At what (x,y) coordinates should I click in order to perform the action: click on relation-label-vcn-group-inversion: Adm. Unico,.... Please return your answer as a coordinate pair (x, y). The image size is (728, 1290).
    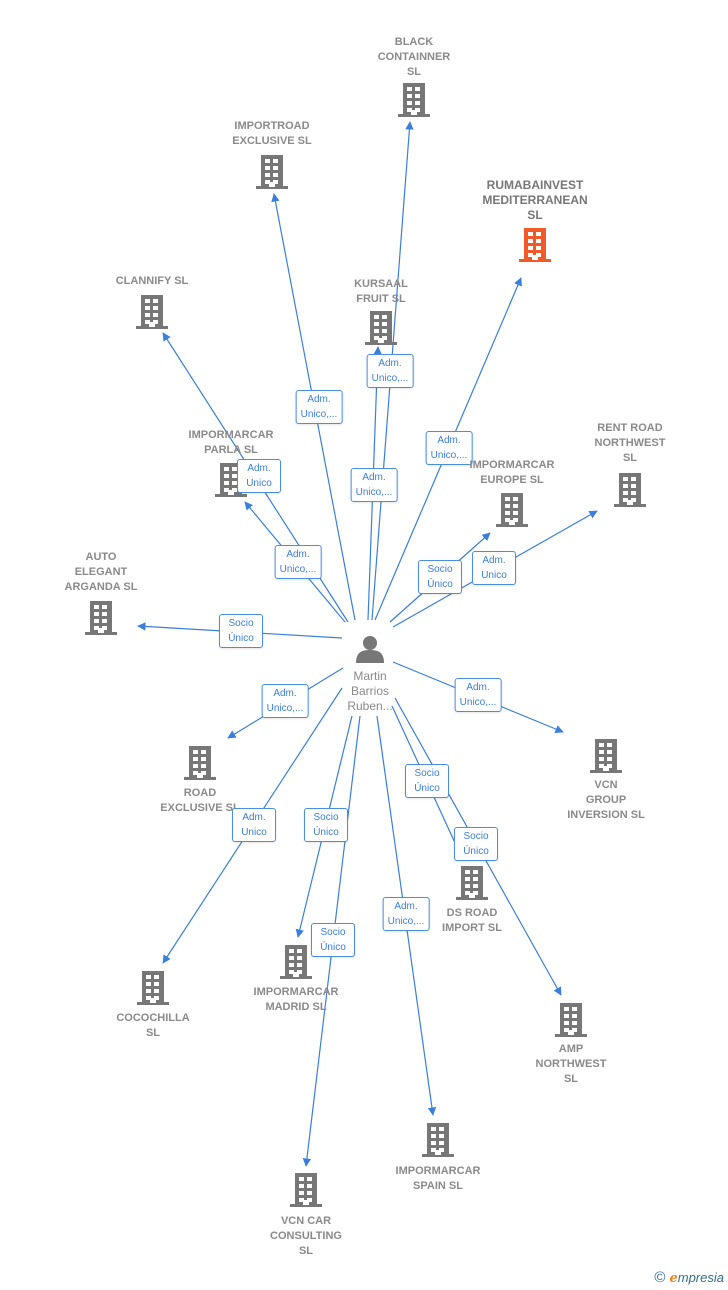
    Looking at the image, I should click on (478, 695).